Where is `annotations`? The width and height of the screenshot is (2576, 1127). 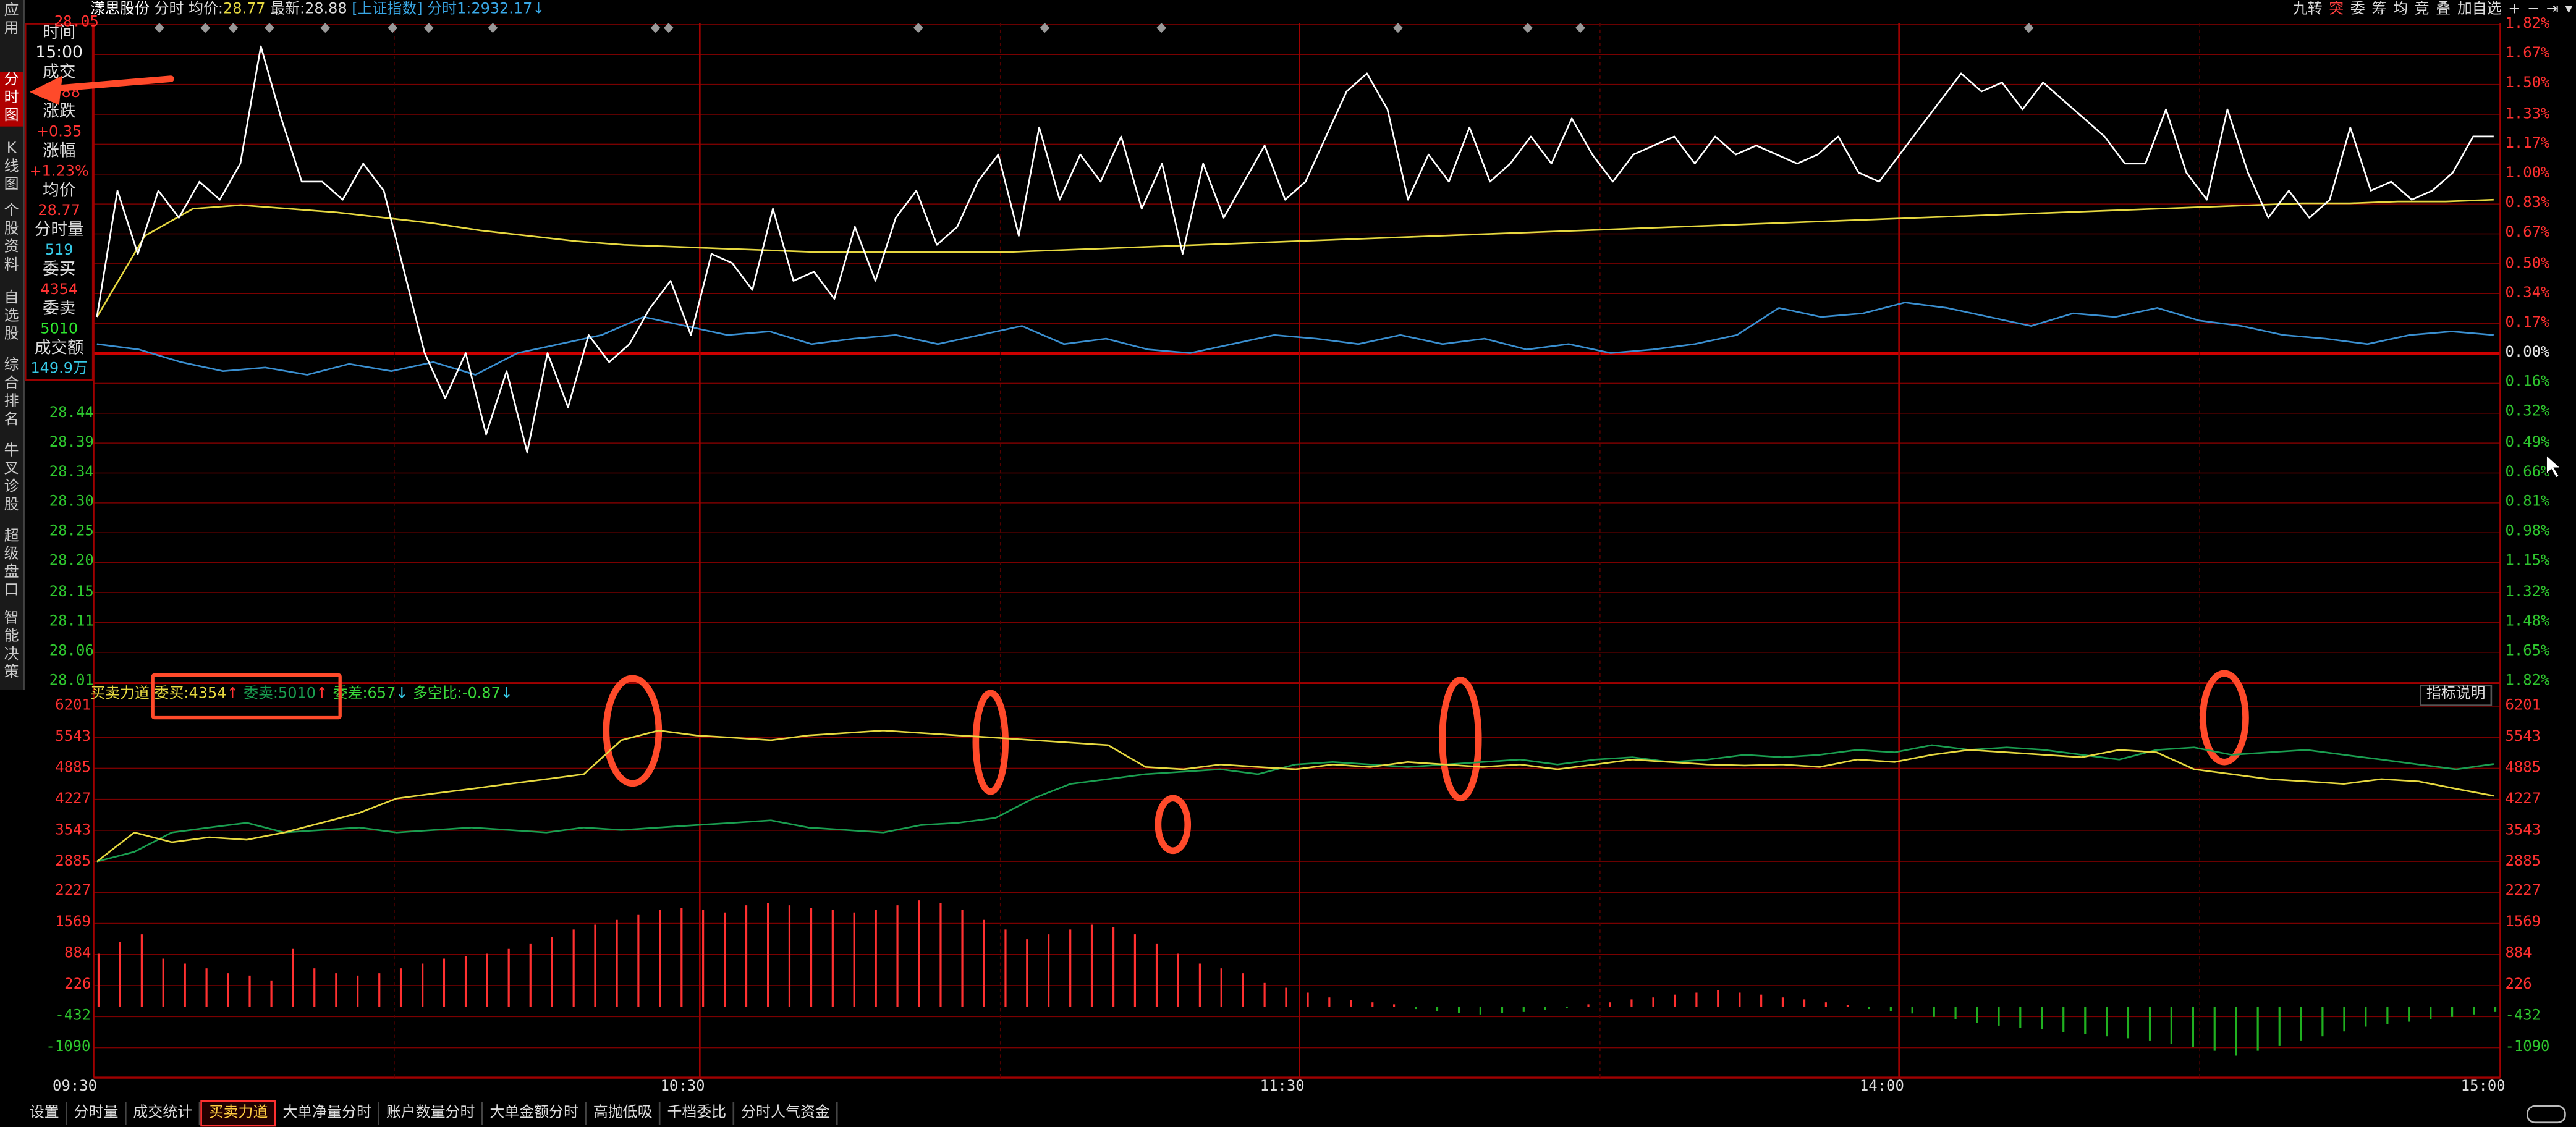 annotations is located at coordinates (1426, 762).